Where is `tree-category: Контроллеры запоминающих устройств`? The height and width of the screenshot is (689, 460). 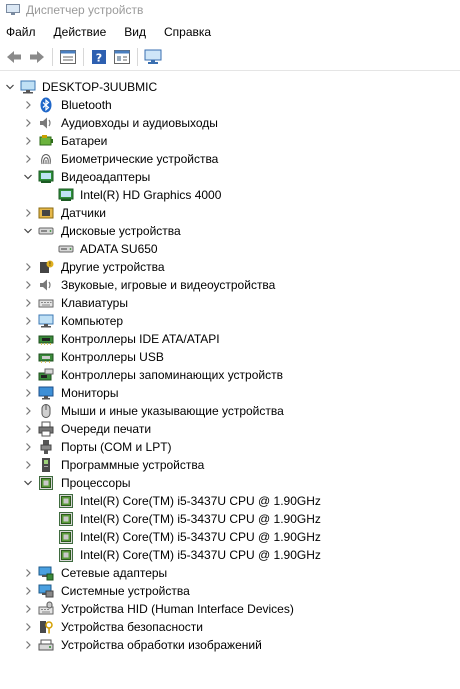 tree-category: Контроллеры запоминающих устройств is located at coordinates (230, 375).